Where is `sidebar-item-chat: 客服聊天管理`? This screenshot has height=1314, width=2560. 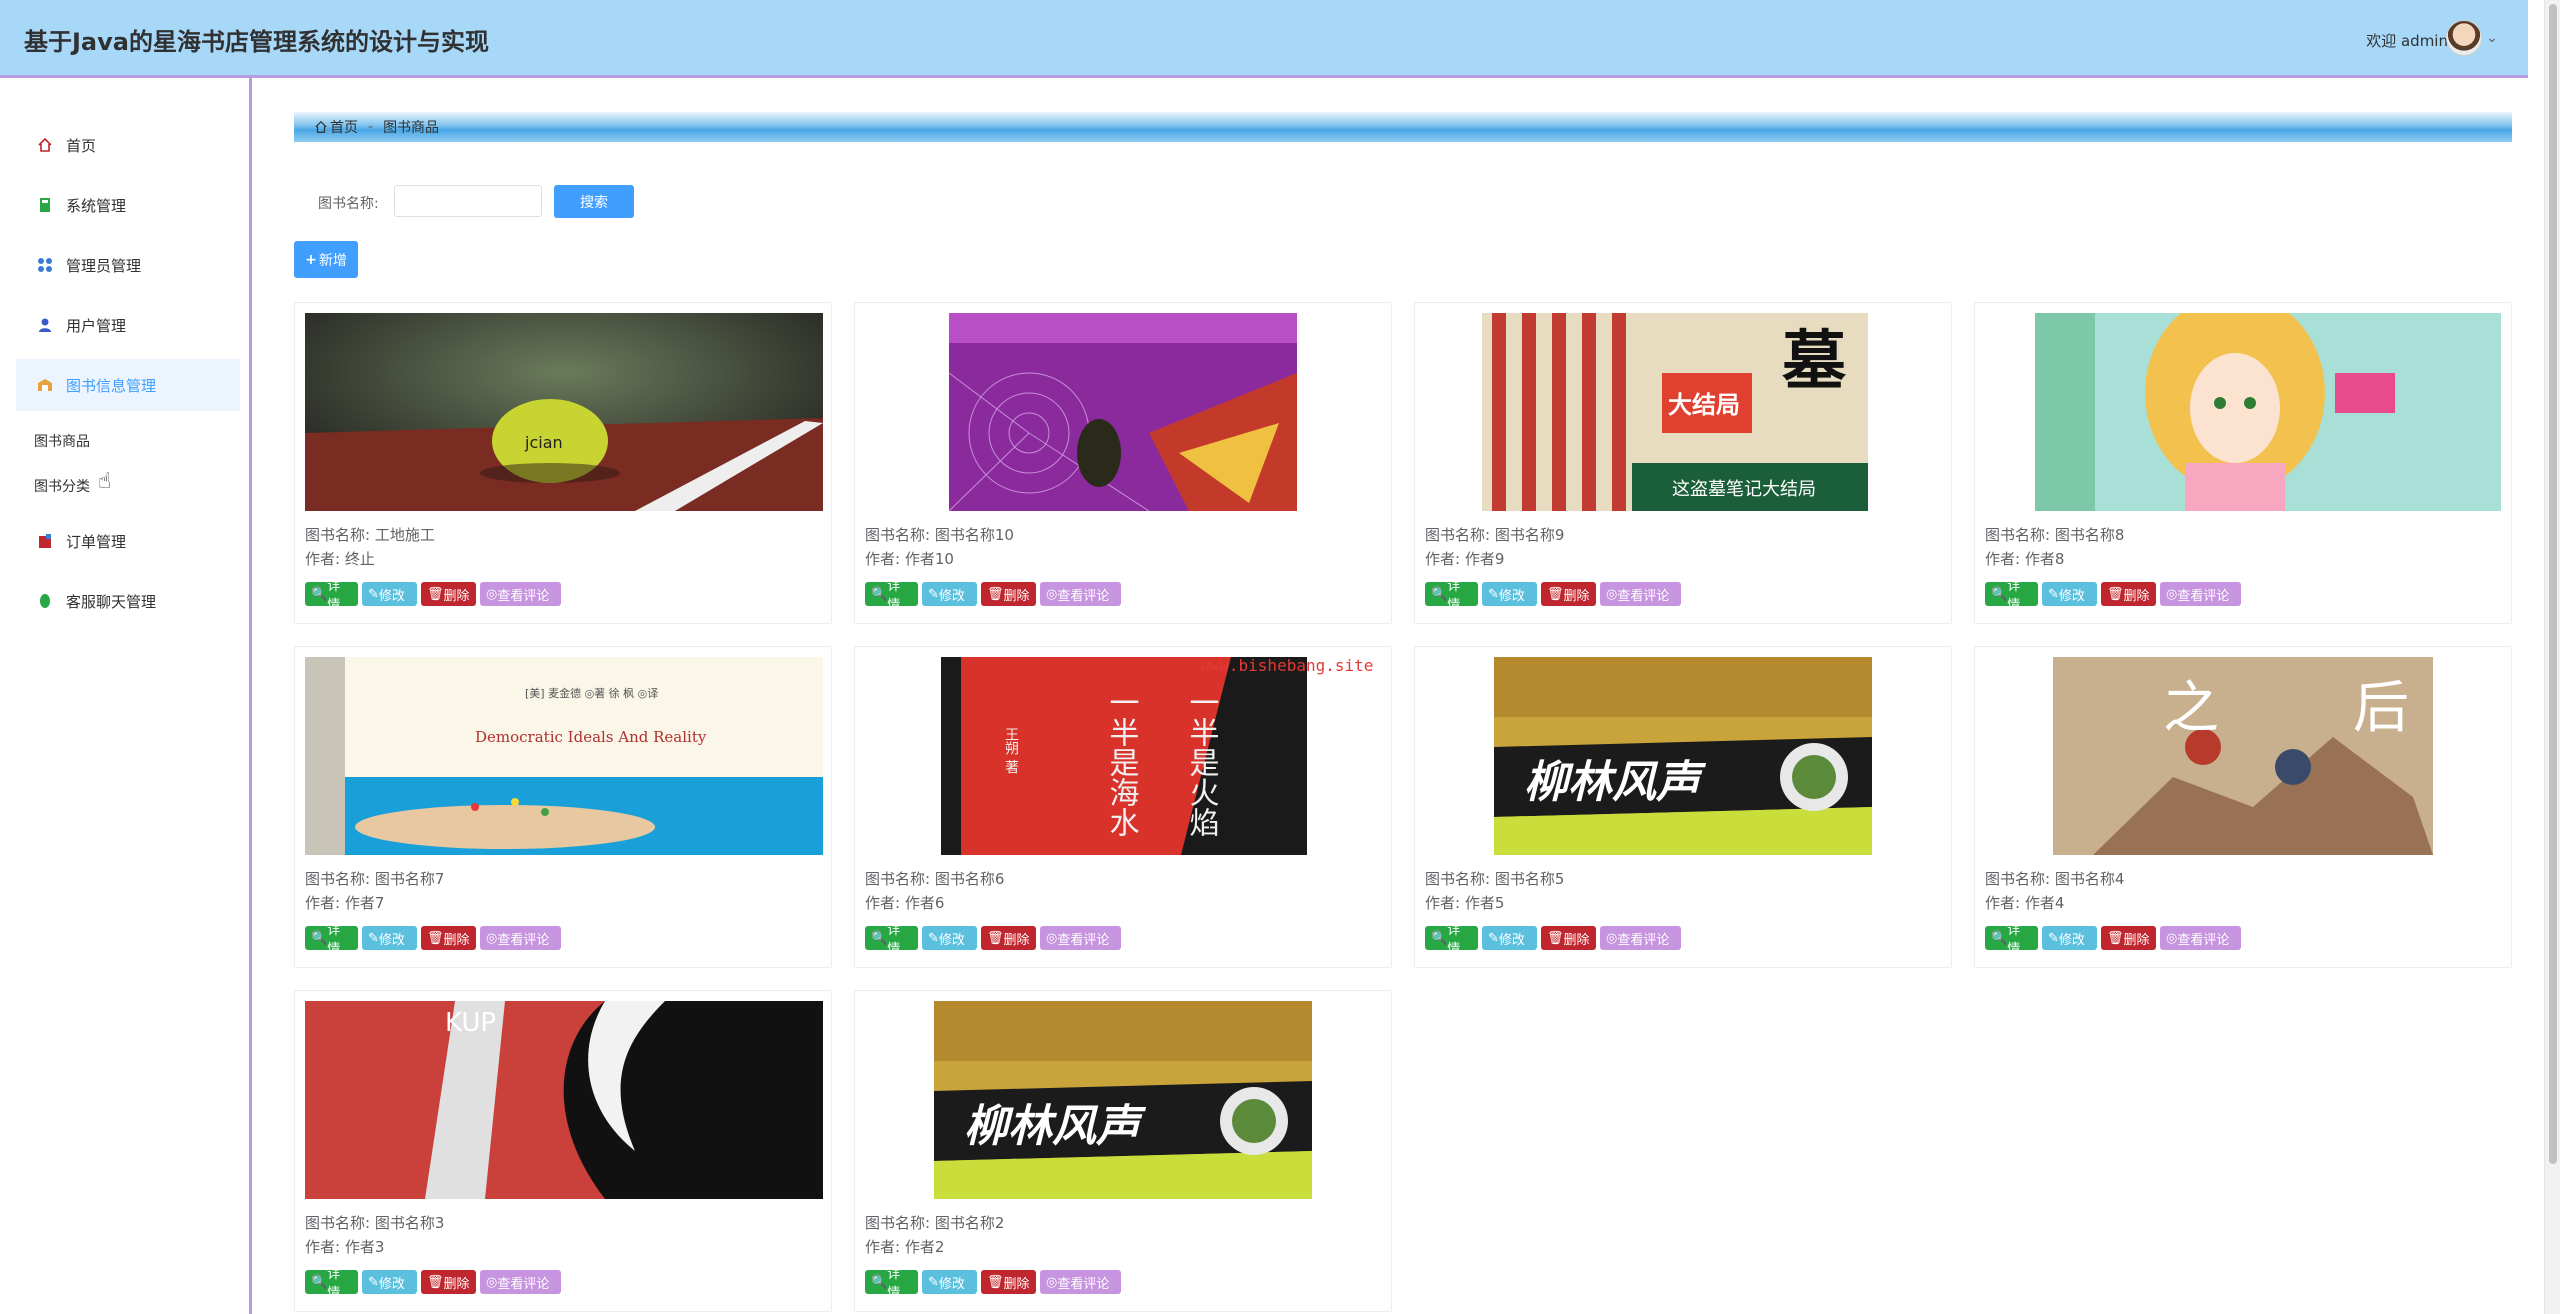
sidebar-item-chat: 客服聊天管理 is located at coordinates (128, 601).